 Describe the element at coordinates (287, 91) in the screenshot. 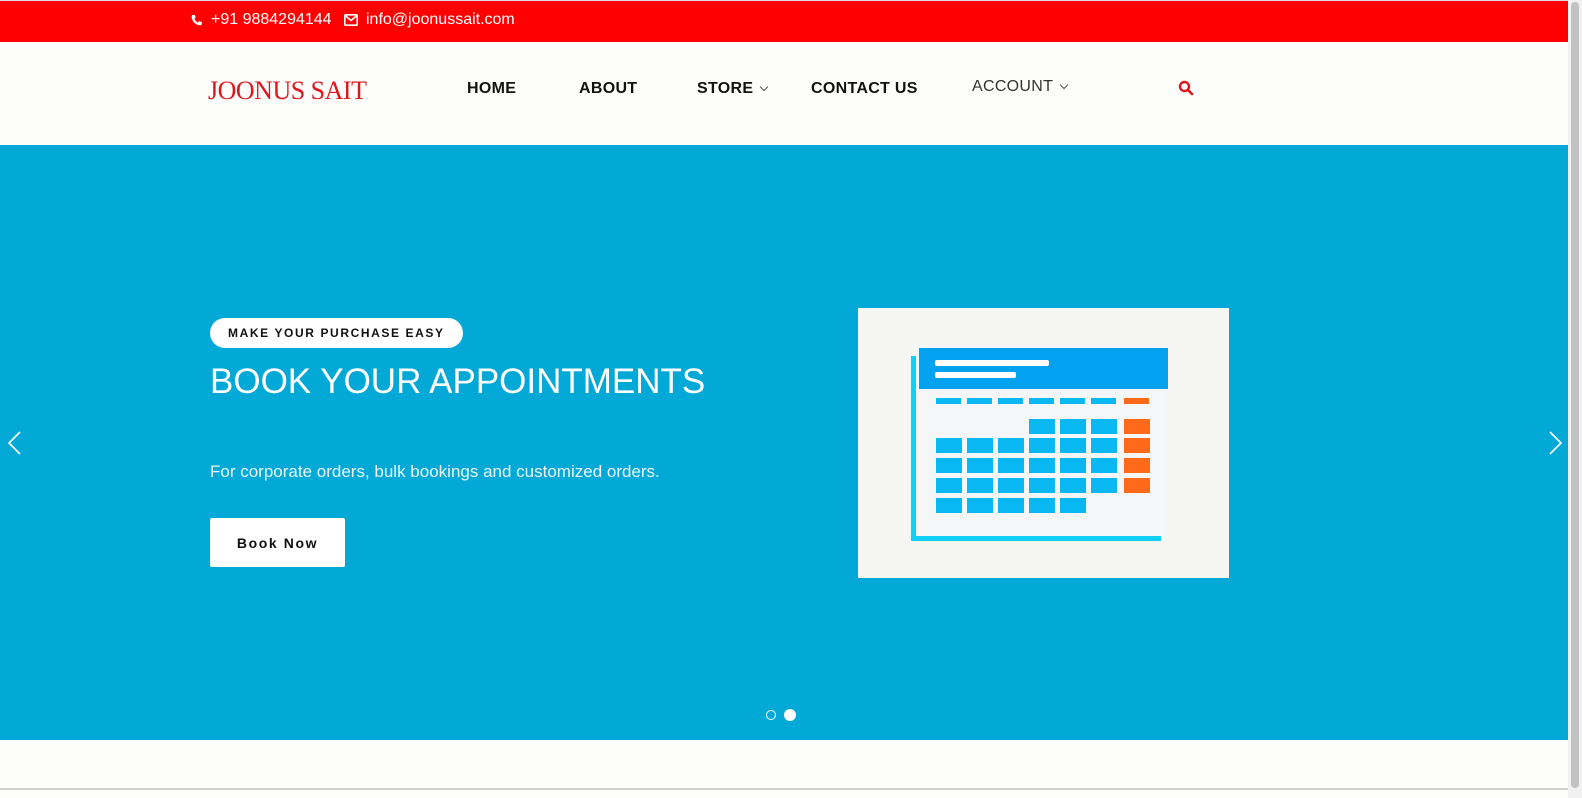

I see `site-logo: JOONUS SAIT` at that location.